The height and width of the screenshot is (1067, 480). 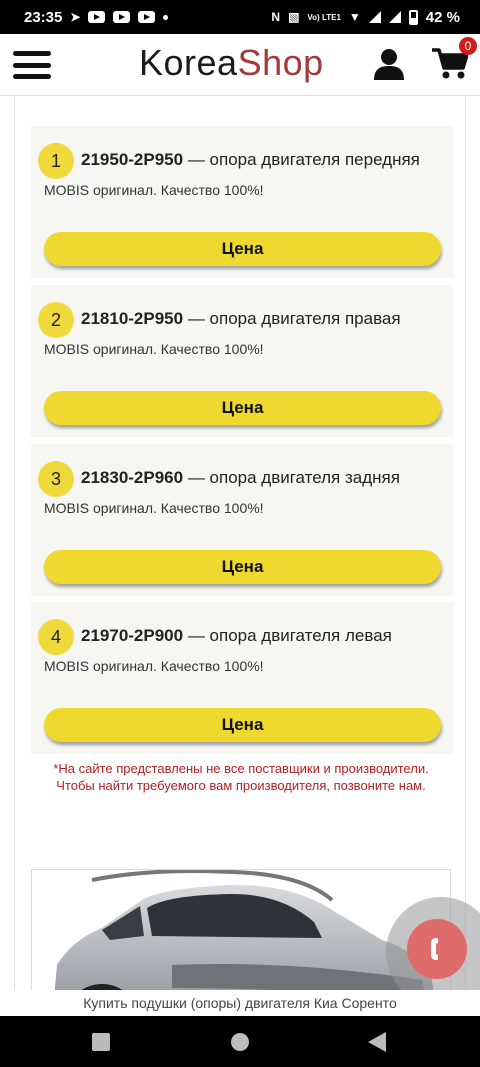 I want to click on call-button, so click(x=437, y=949).